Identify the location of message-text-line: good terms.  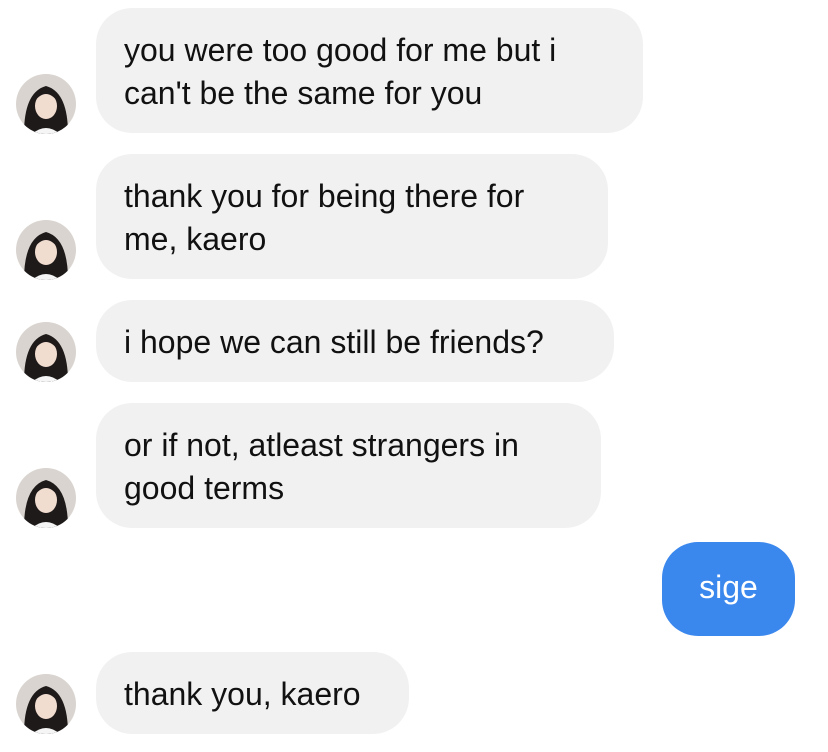
(204, 488).